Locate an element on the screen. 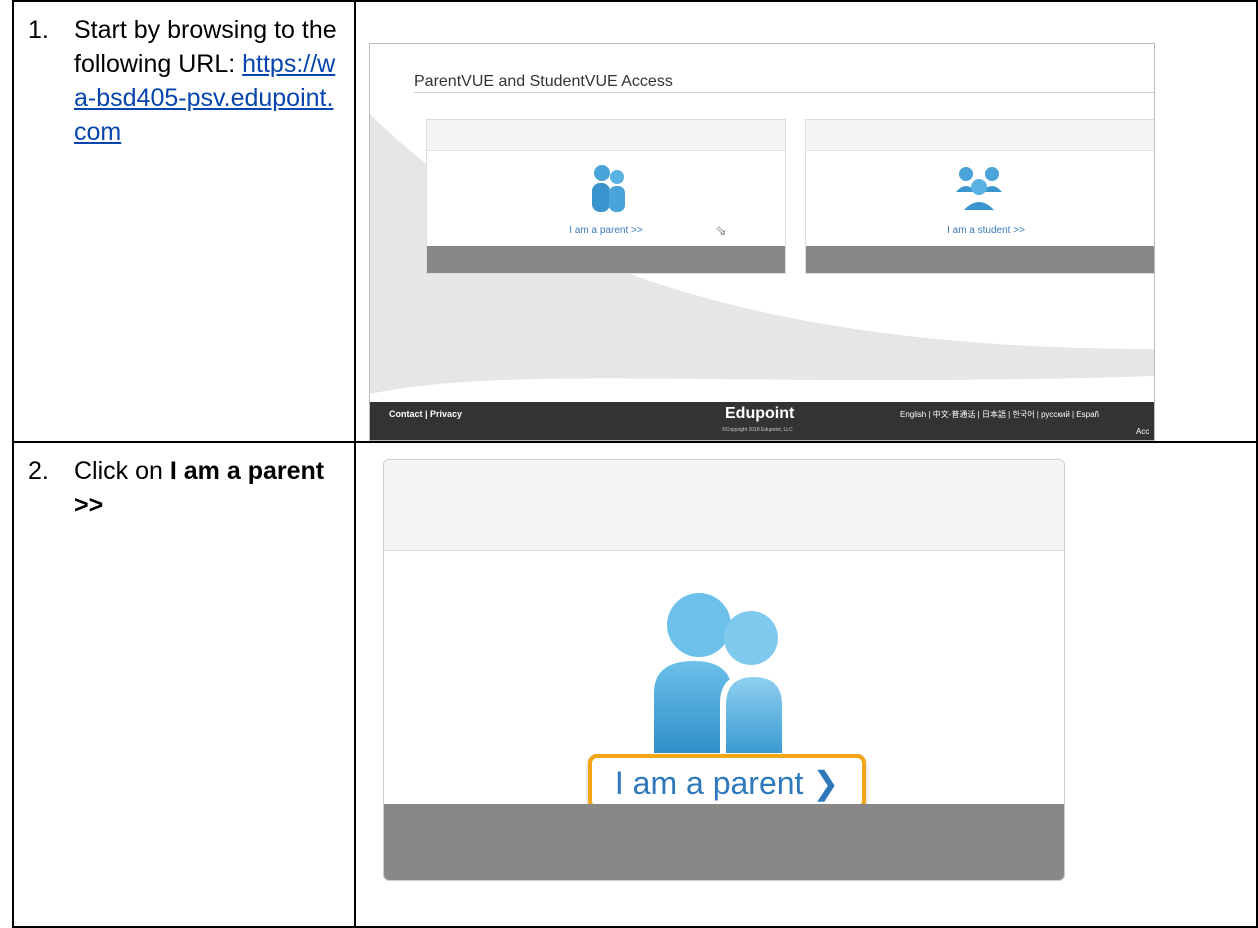 This screenshot has height=928, width=1258. step-2-text-cell: 2. Click on I am a parent >> is located at coordinates (184, 684).